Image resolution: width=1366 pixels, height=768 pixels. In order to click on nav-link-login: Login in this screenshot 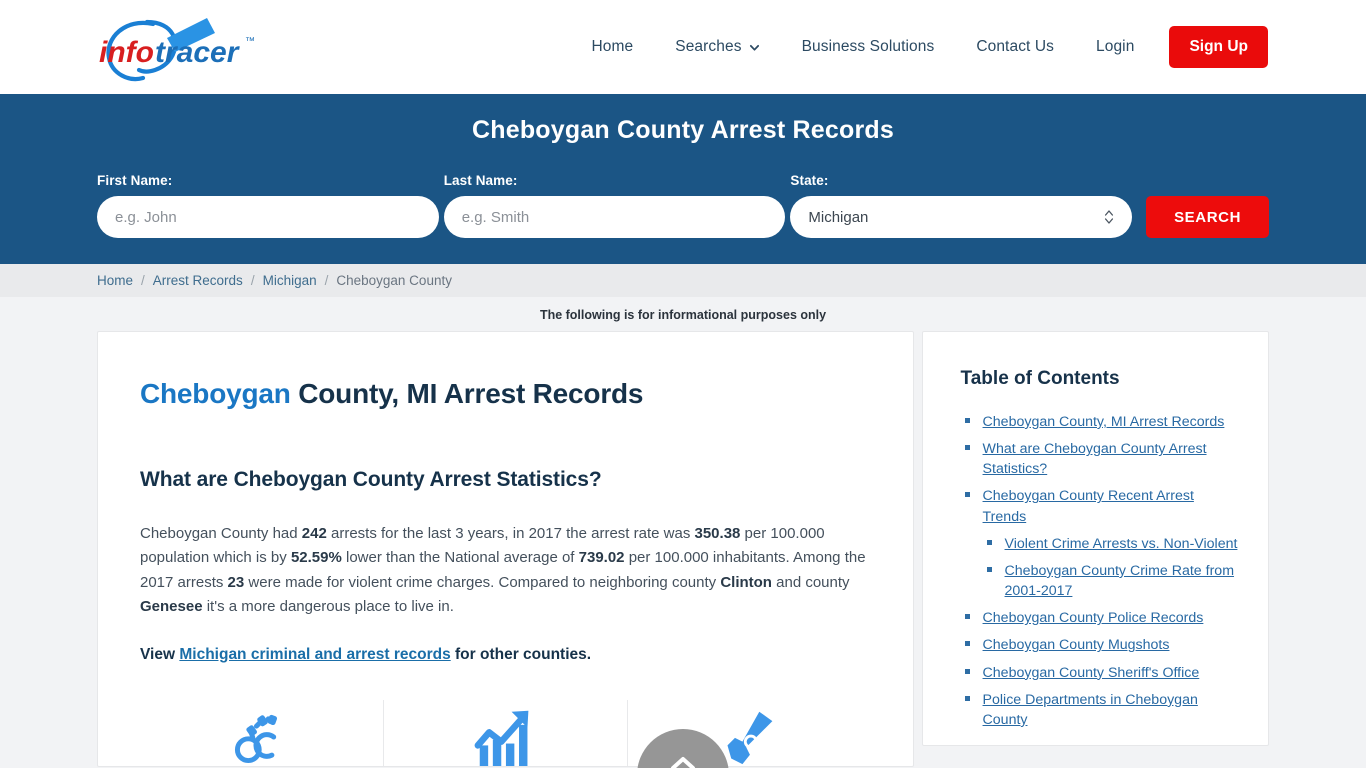, I will do `click(1115, 47)`.